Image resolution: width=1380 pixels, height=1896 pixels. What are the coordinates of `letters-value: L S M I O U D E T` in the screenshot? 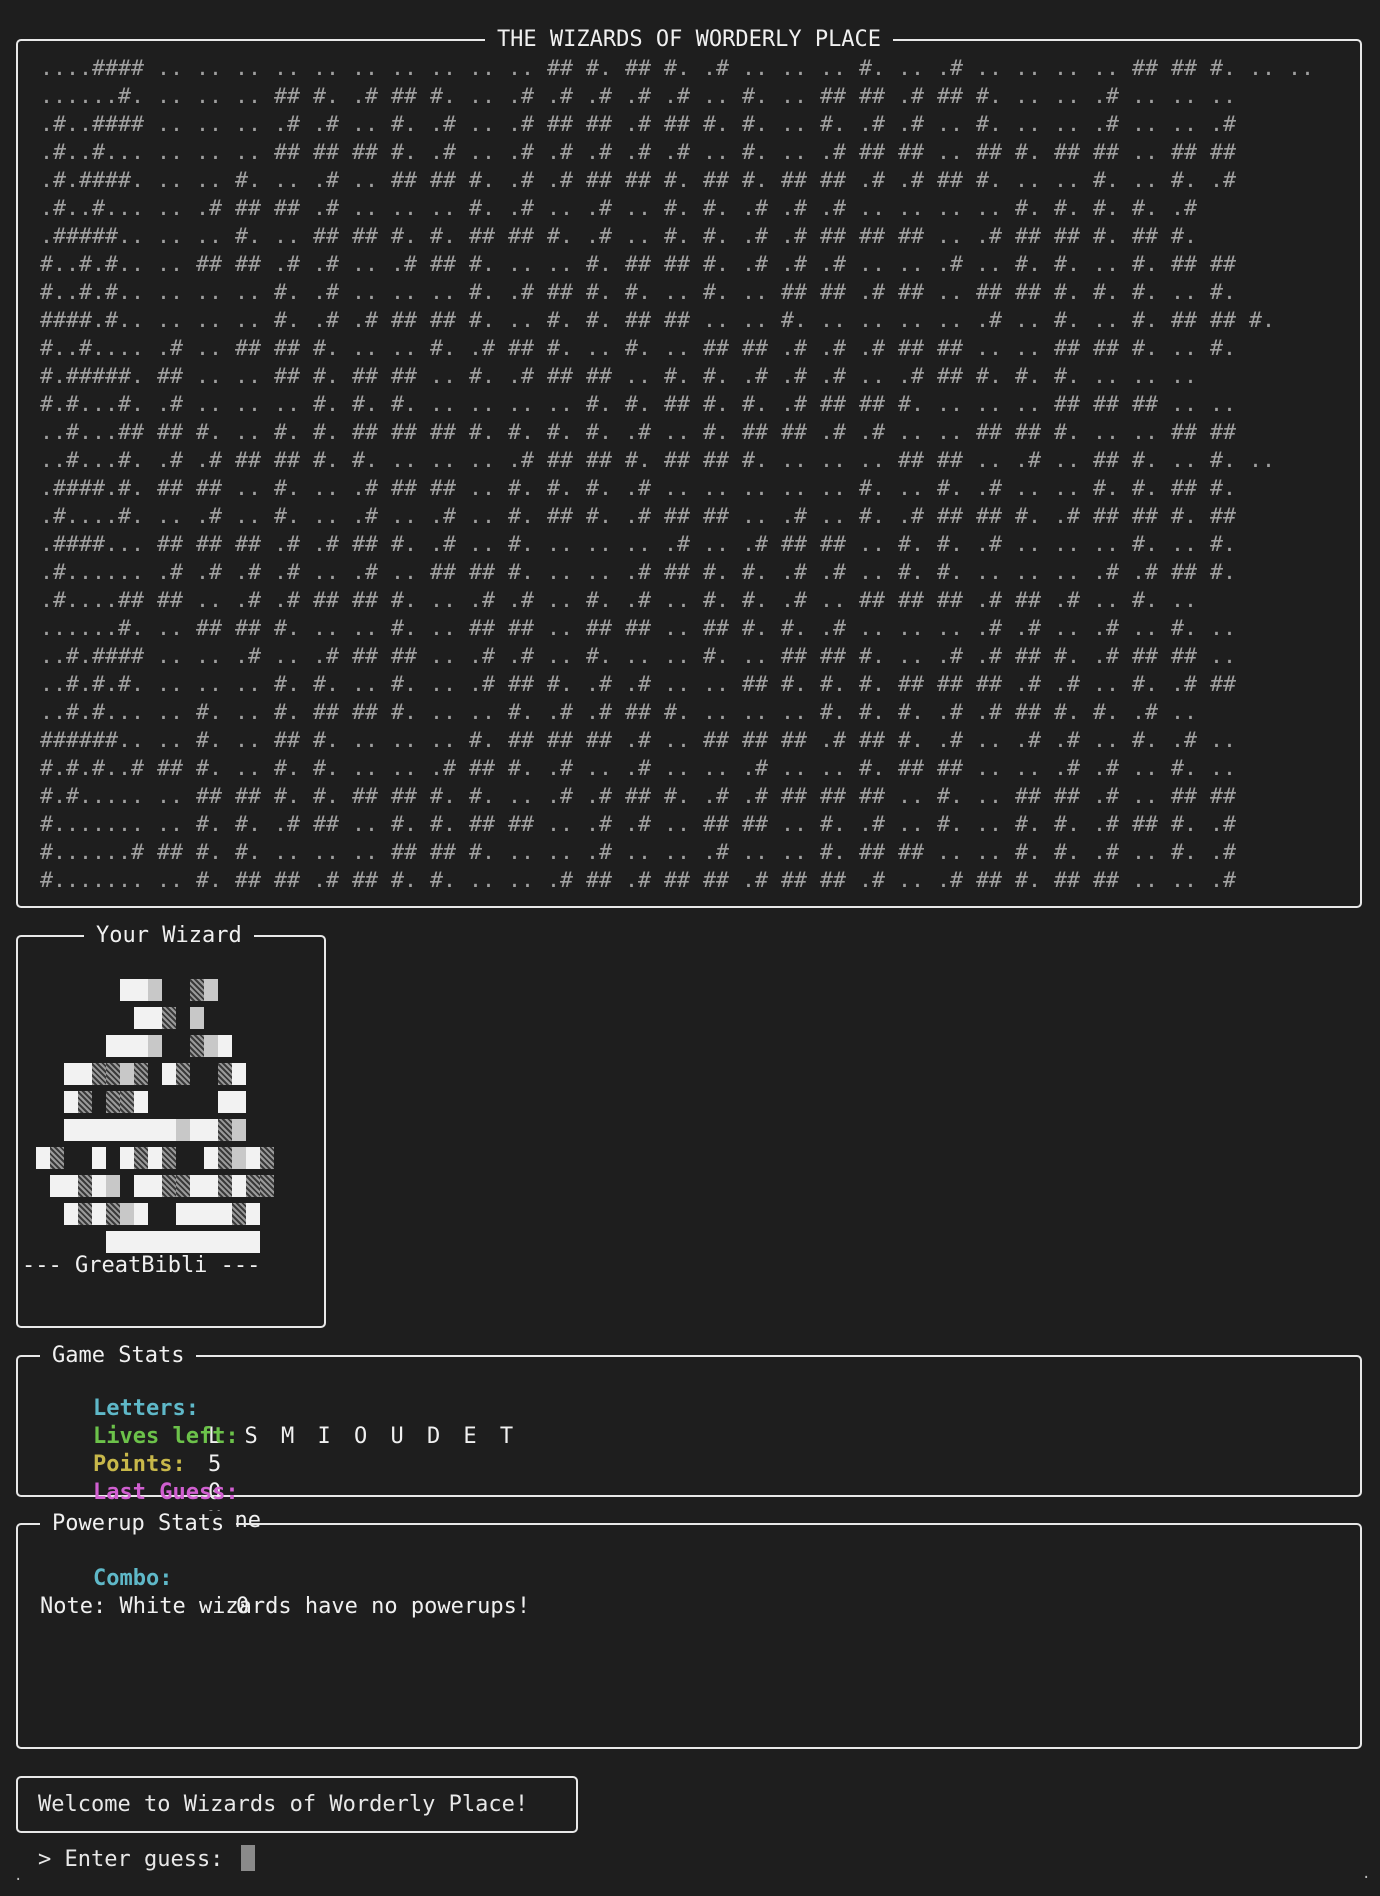 It's located at (363, 1436).